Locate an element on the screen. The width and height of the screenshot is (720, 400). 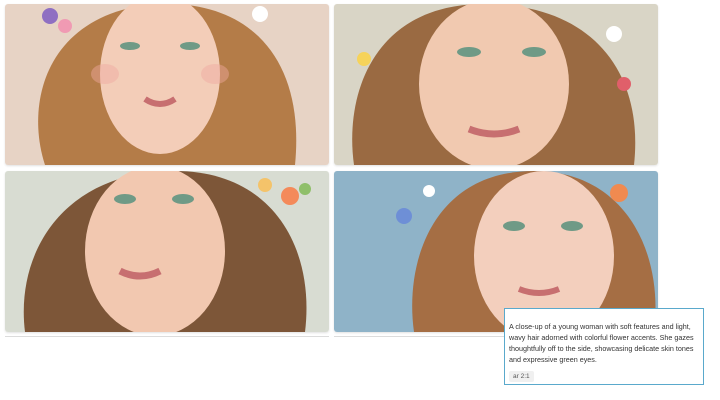
divider is located at coordinates (167, 336).